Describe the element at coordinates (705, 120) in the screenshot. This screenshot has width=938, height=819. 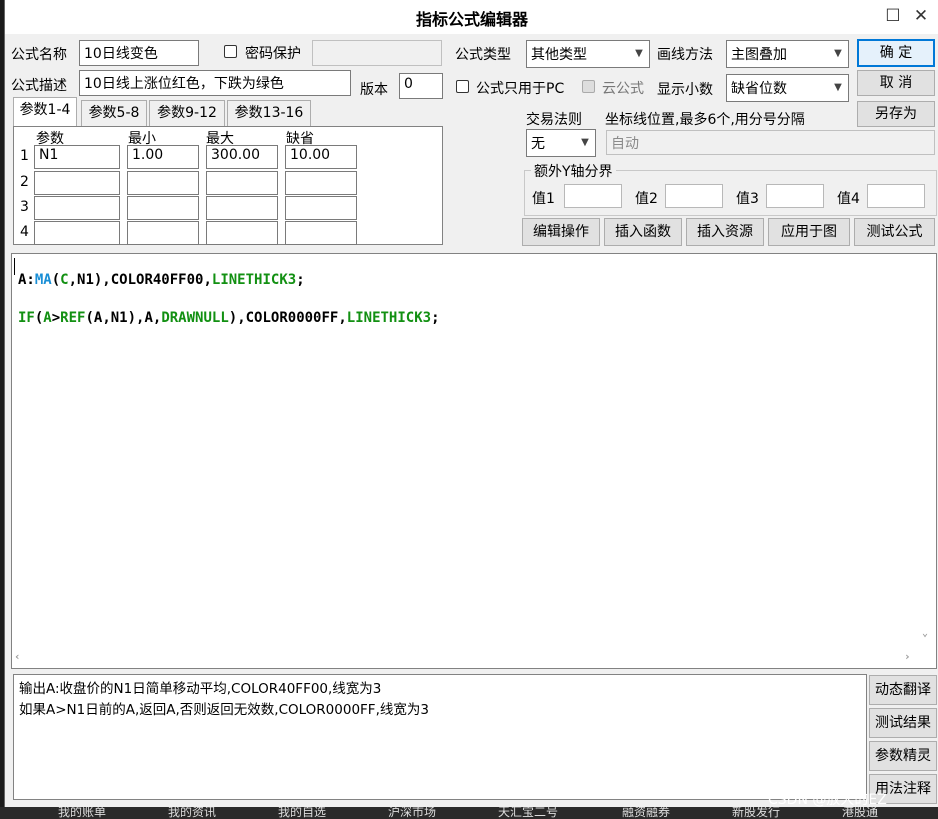
I see `coords-label: 坐标线位置,最多6个,用分号分隔` at that location.